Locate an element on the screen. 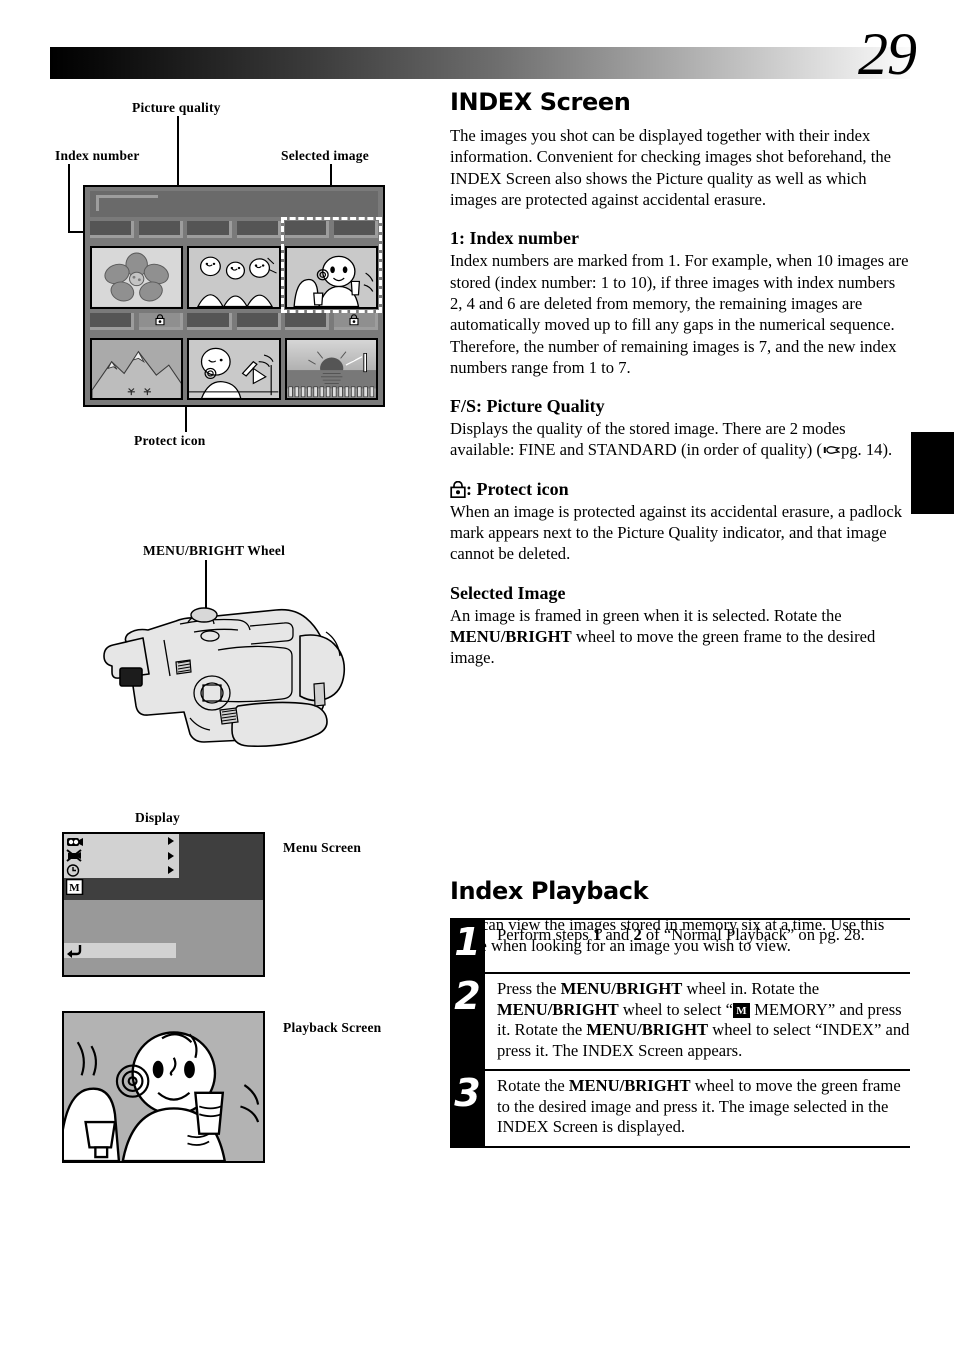 This screenshot has width=954, height=1355. menu-row-memory: M is located at coordinates (76, 887).